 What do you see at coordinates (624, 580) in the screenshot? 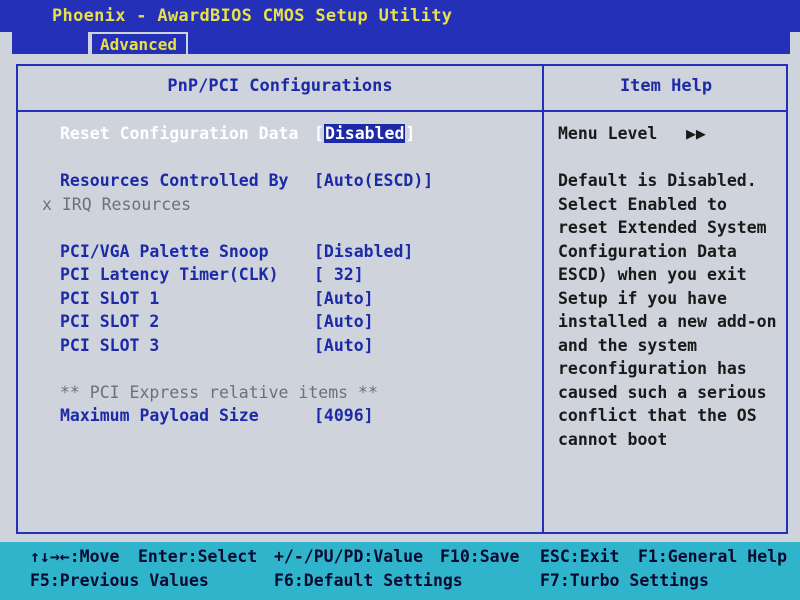
I see `key-hint-turbo-settings: F7:Turbo Settings` at bounding box center [624, 580].